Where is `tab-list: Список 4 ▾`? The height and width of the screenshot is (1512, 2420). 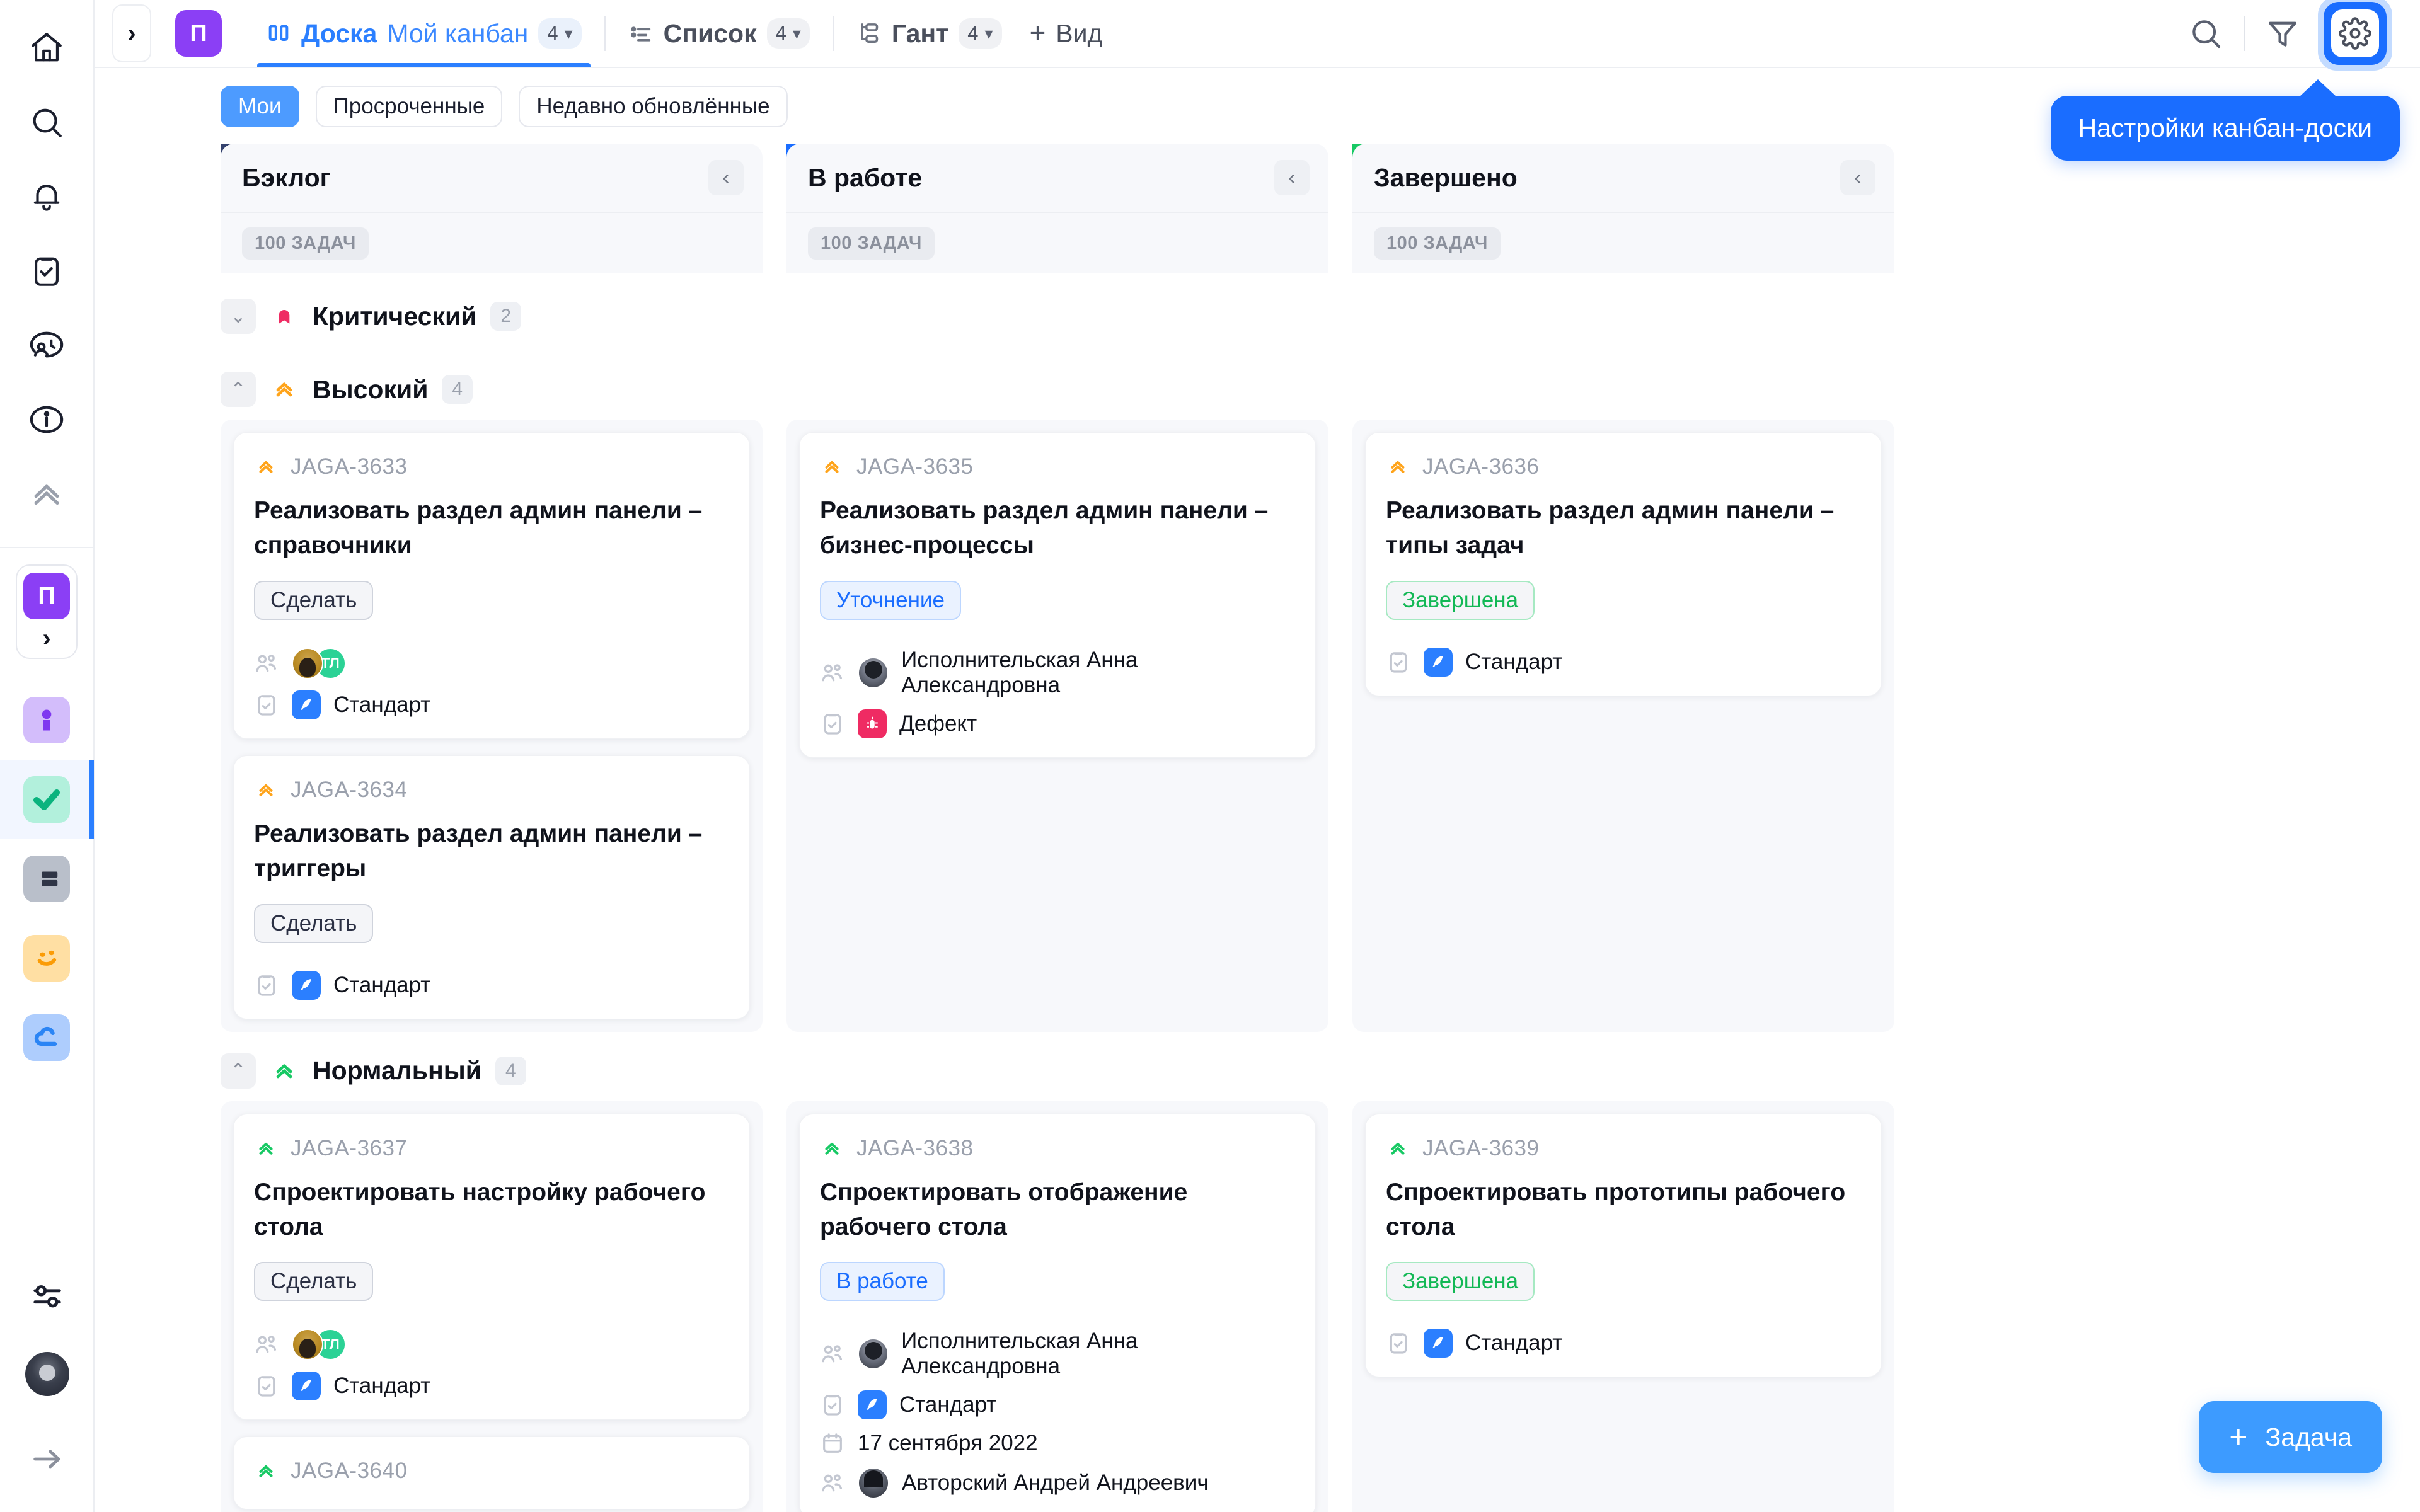 tab-list: Список 4 ▾ is located at coordinates (719, 33).